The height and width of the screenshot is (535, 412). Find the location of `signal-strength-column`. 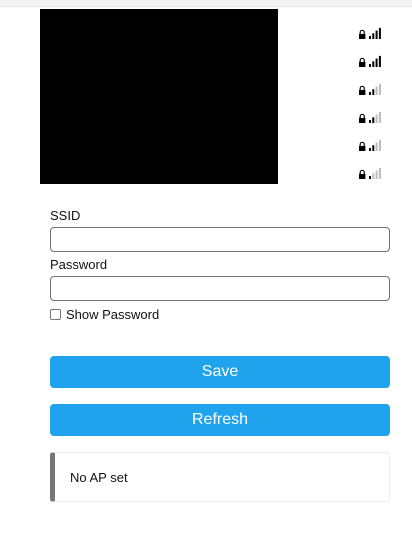

signal-strength-column is located at coordinates (371, 110).